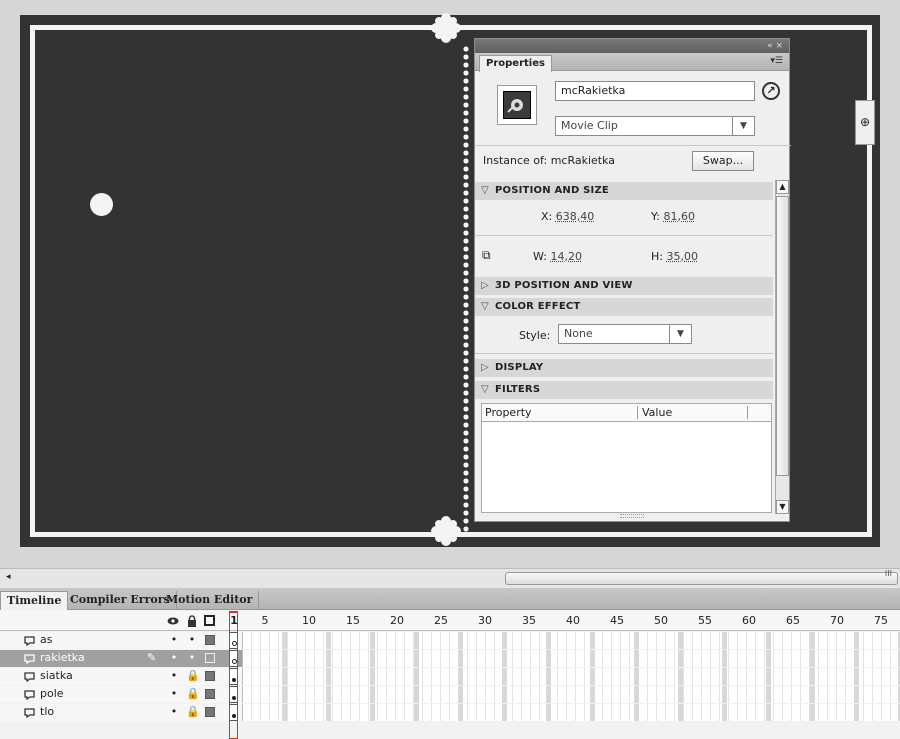  Describe the element at coordinates (566, 256) in the screenshot. I see `w-value: 14,20` at that location.